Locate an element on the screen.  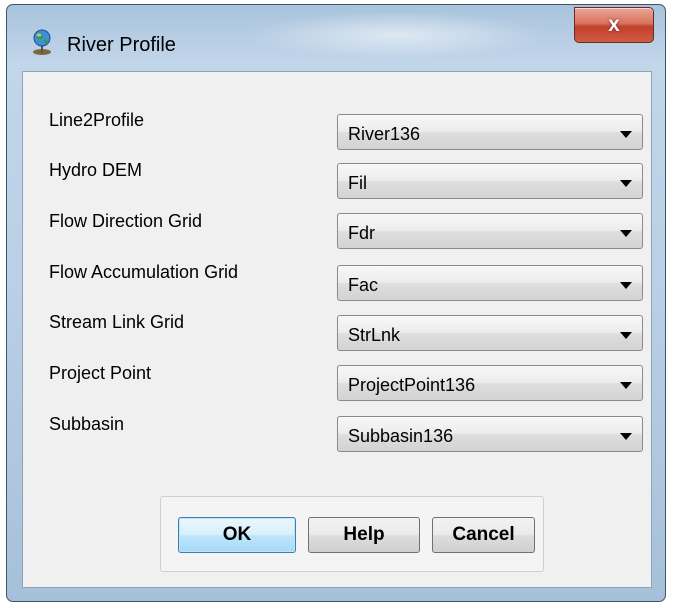
button-group: OK Help Cancel is located at coordinates (352, 534).